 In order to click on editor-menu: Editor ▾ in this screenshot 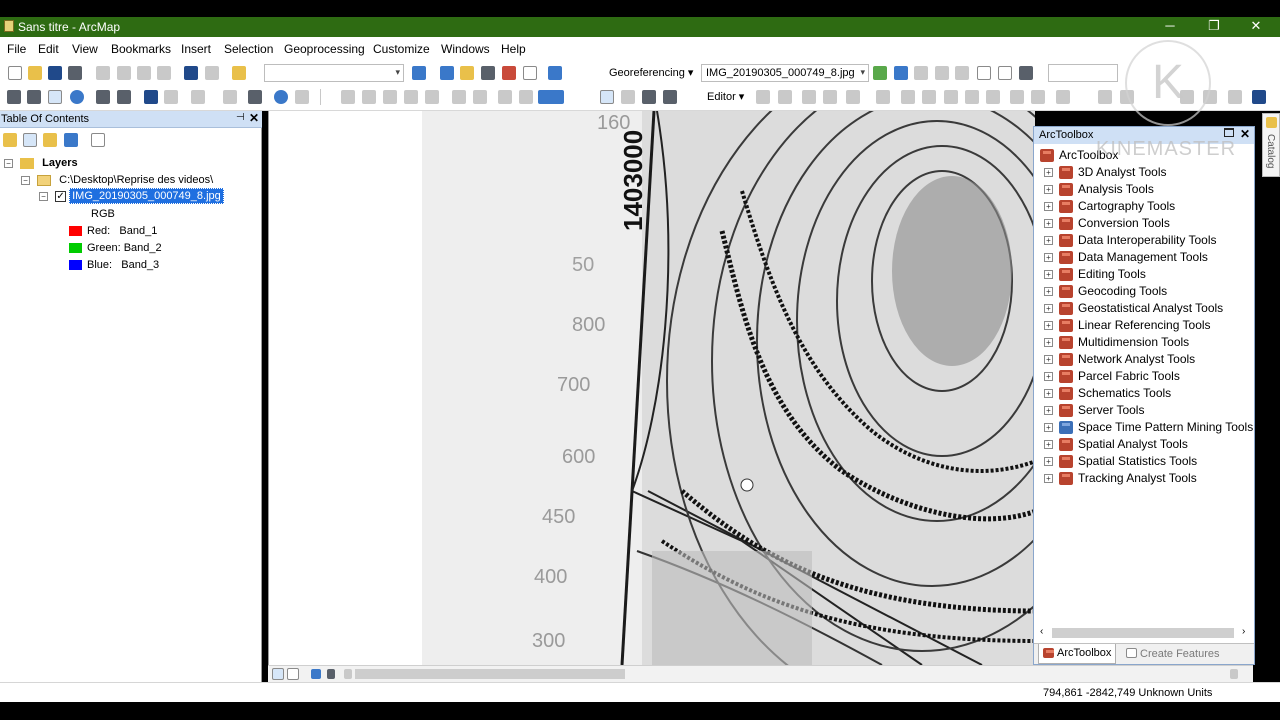, I will do `click(725, 96)`.